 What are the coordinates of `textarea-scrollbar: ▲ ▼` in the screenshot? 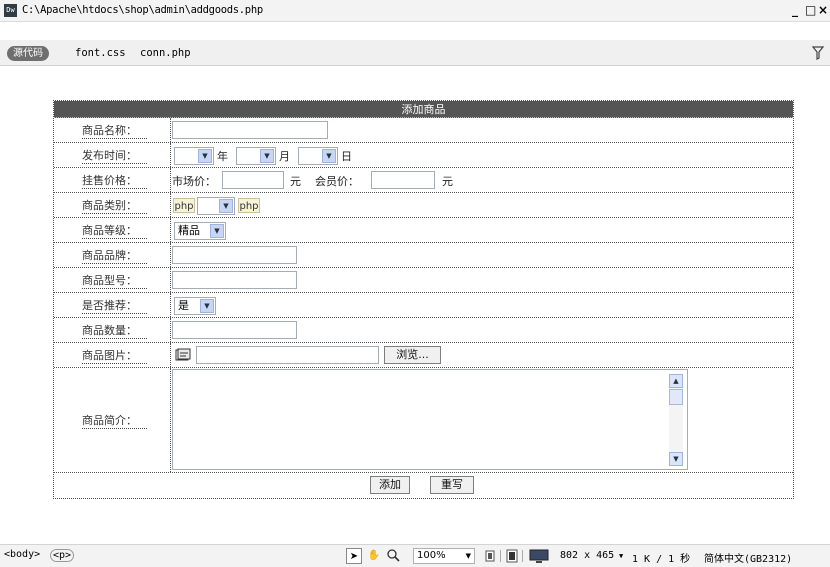 It's located at (676, 420).